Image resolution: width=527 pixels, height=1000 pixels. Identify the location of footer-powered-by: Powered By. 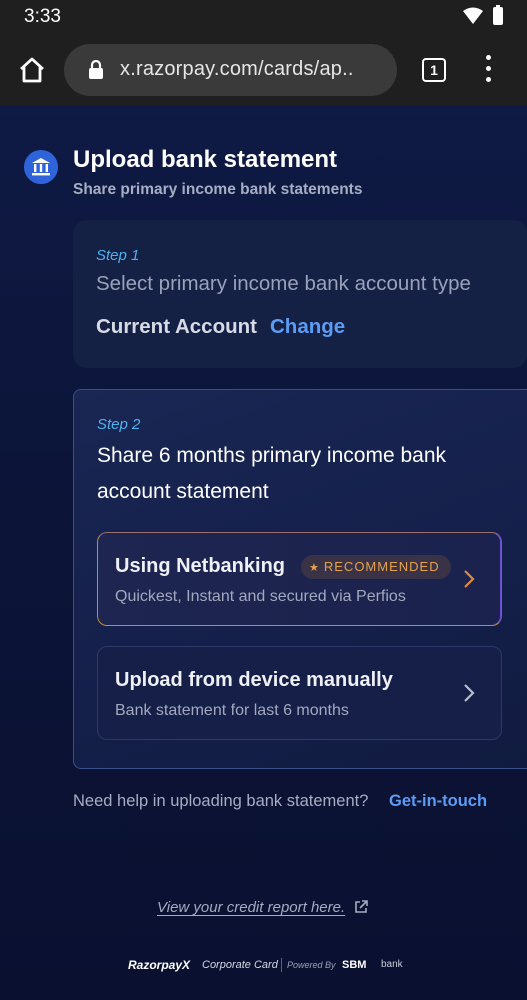
(311, 965).